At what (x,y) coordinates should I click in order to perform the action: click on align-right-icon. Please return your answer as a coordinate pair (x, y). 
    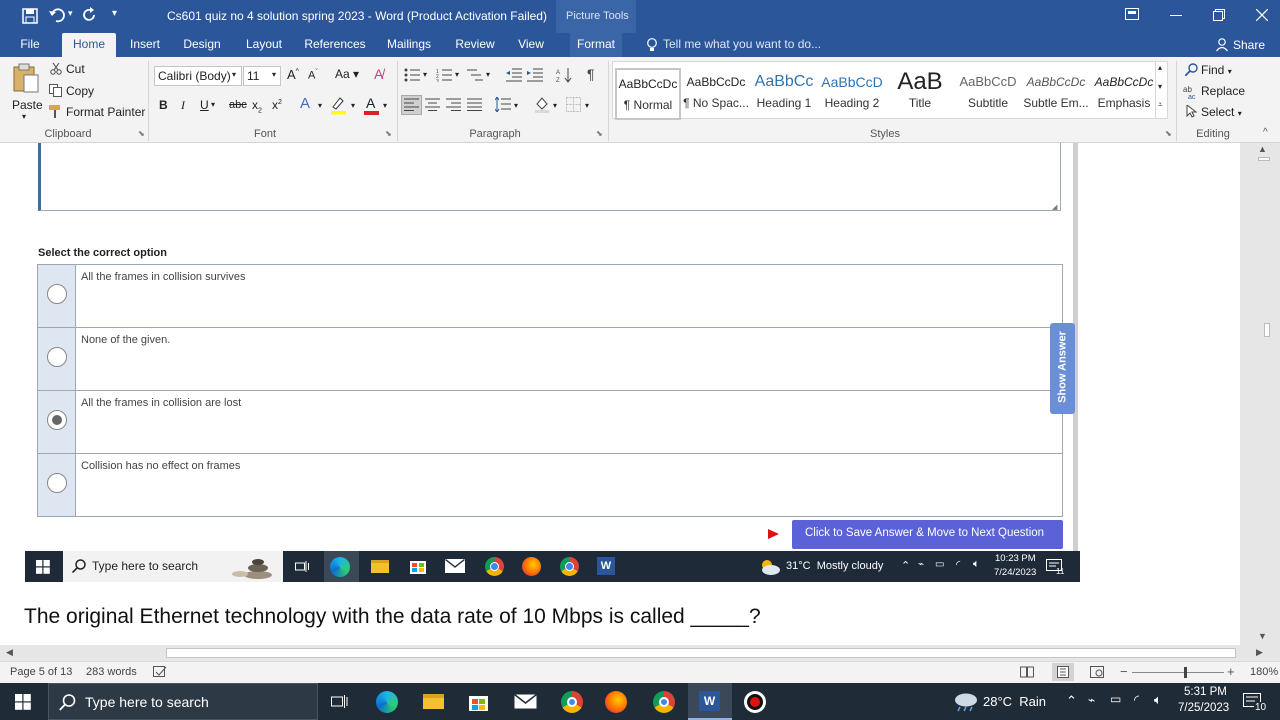
    Looking at the image, I should click on (453, 104).